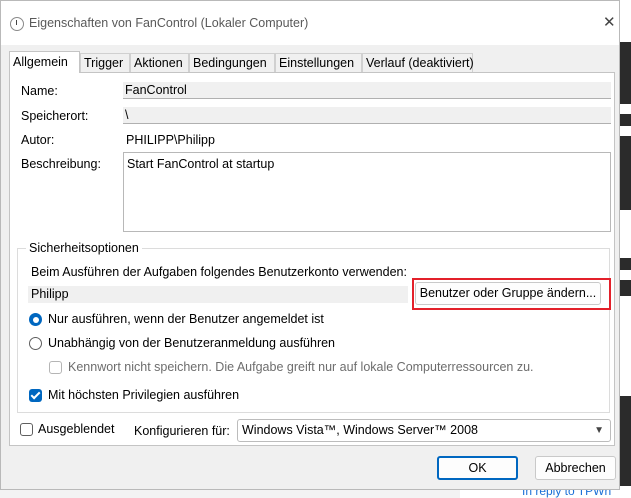 Image resolution: width=631 pixels, height=498 pixels. Describe the element at coordinates (609, 22) in the screenshot. I see `close-icon: ✕` at that location.